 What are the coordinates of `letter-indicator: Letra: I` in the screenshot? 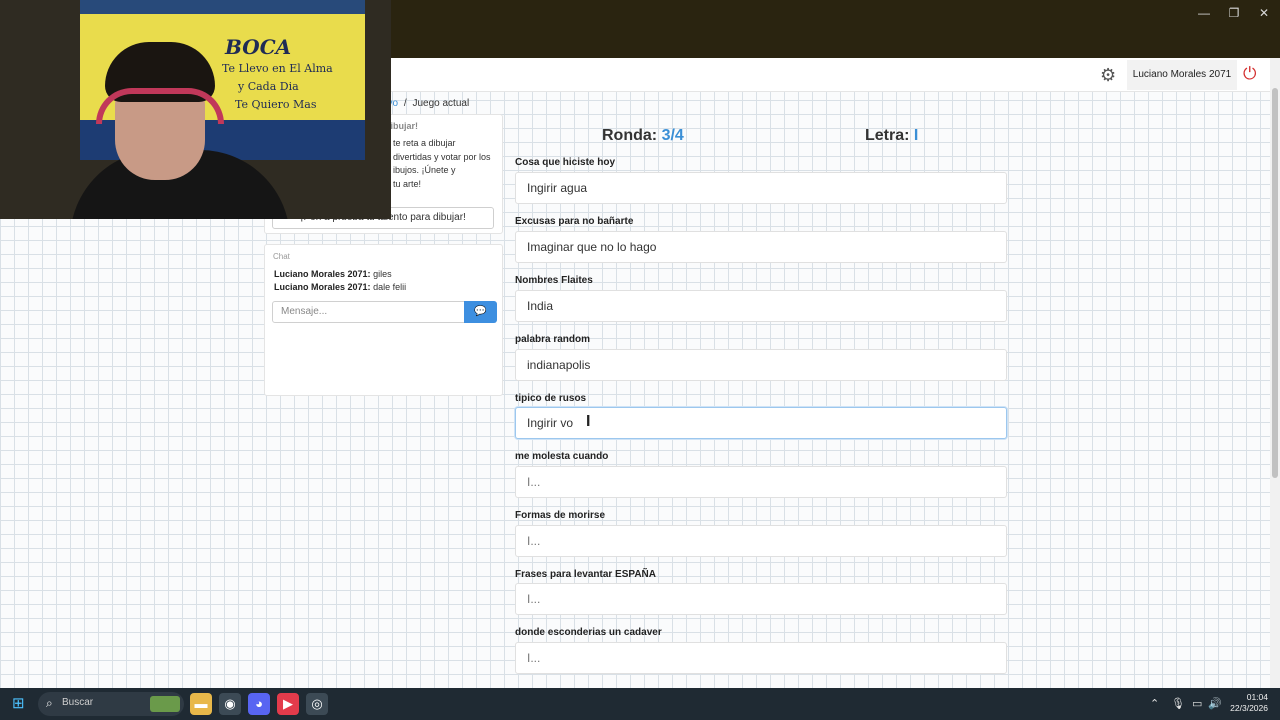 It's located at (891, 136).